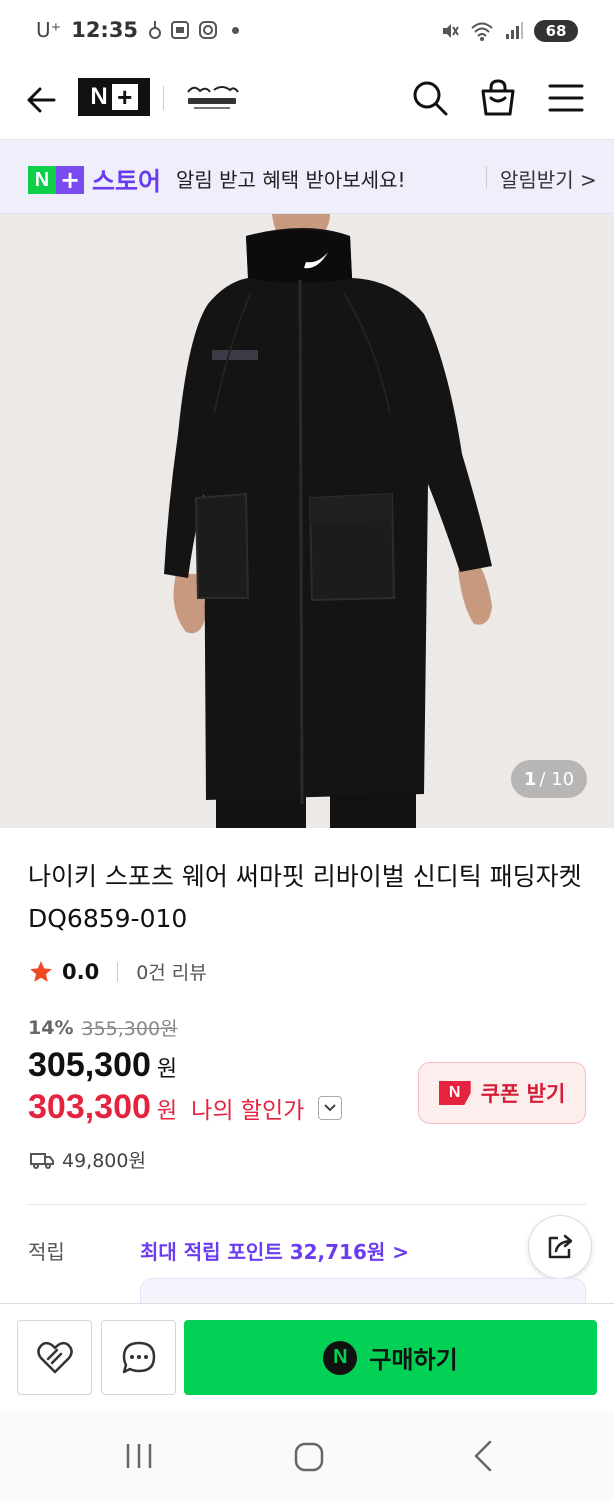  Describe the element at coordinates (340, 1357) in the screenshot. I see `naver-pay-icon: N` at that location.